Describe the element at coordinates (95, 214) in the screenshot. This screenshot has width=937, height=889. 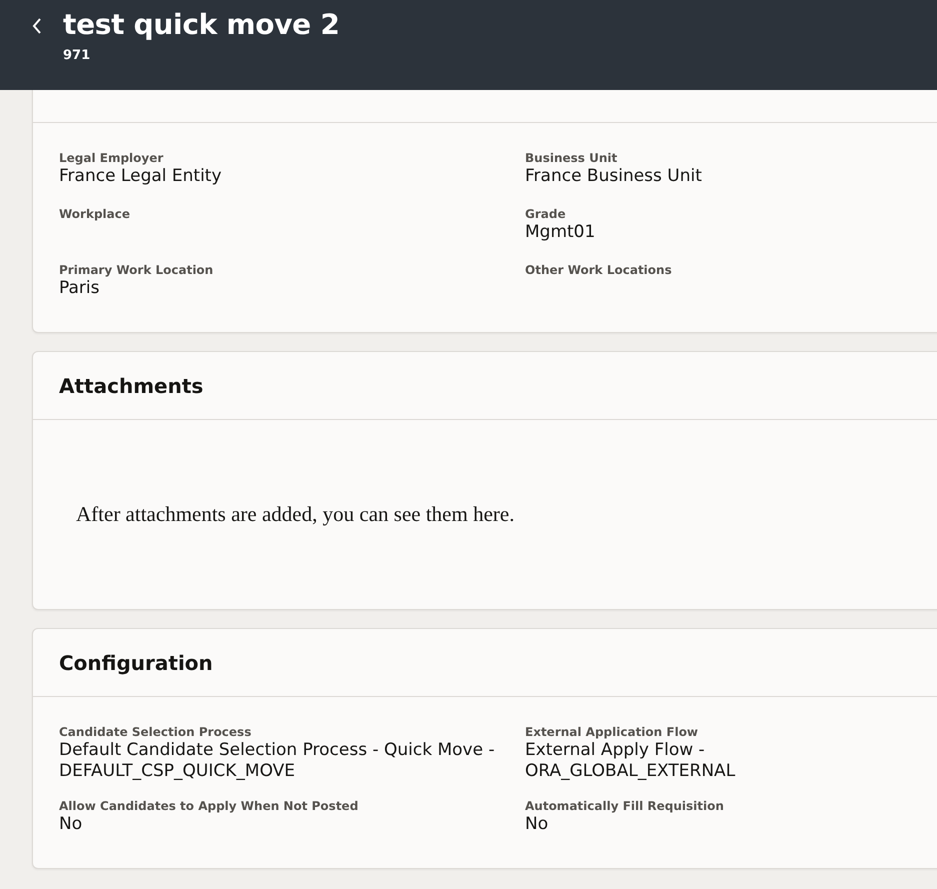
I see `field-label: Workplace` at that location.